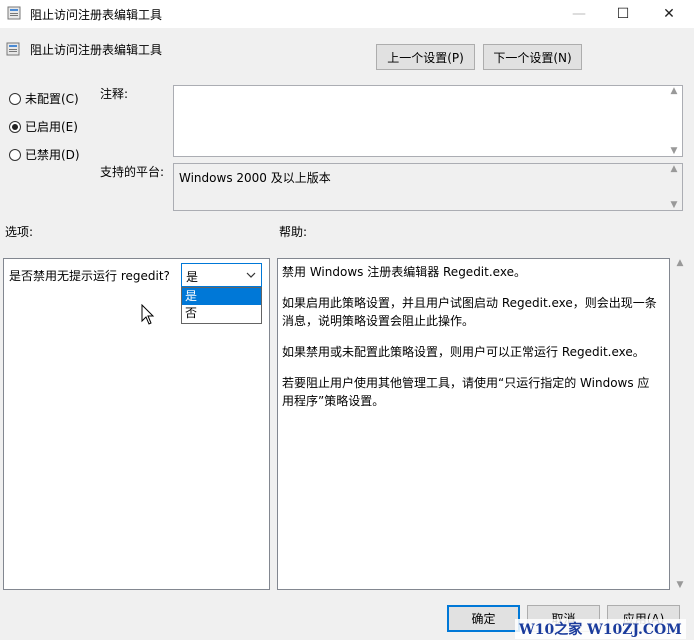 The height and width of the screenshot is (640, 694). What do you see at coordinates (483, 618) in the screenshot?
I see `ok-button: 确定` at bounding box center [483, 618].